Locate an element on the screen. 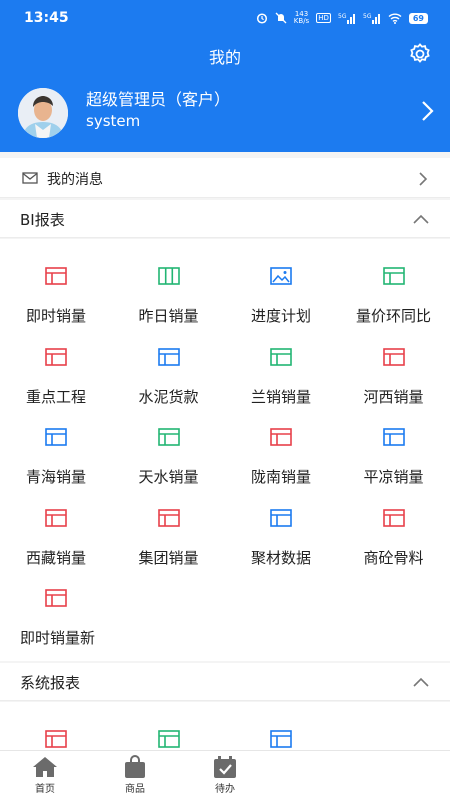  bi-reports-title: BI报表 is located at coordinates (42, 220).